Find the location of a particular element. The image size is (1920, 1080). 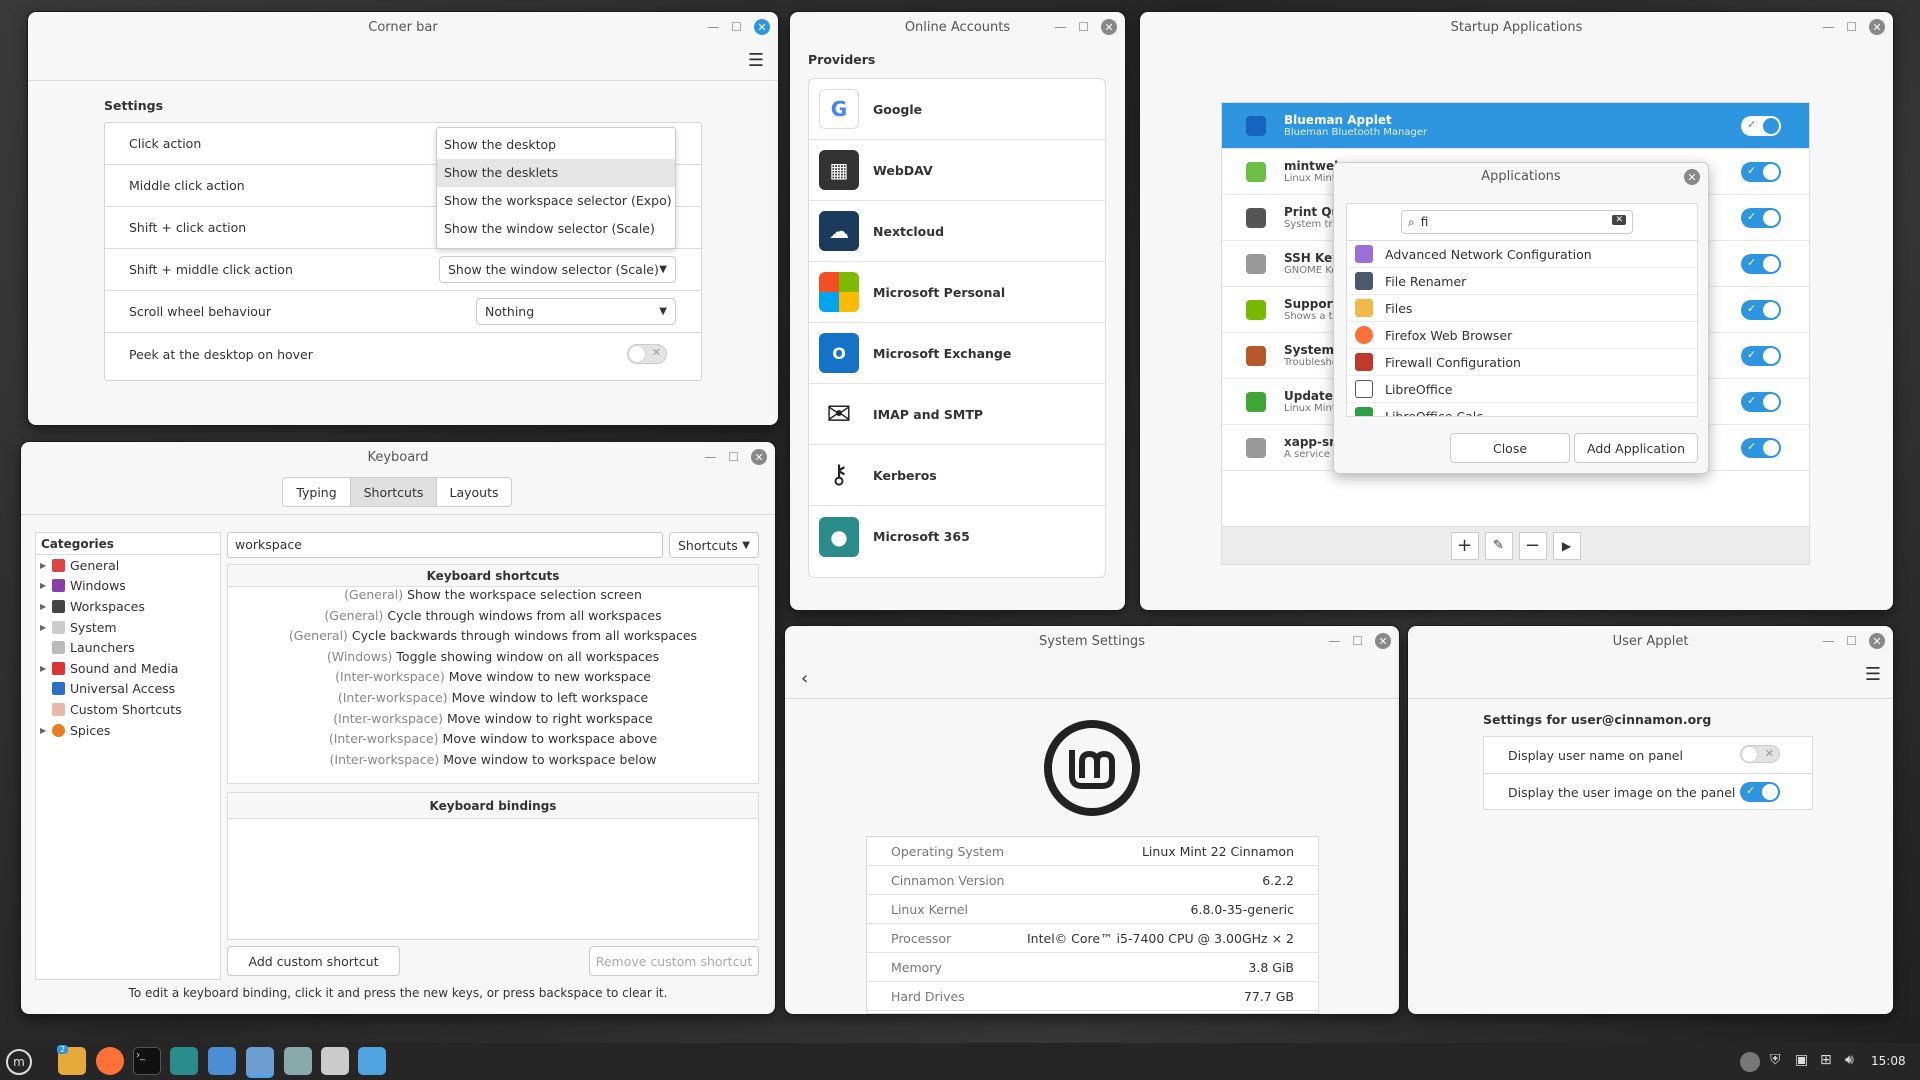

settings-app-icon is located at coordinates (298, 1061).